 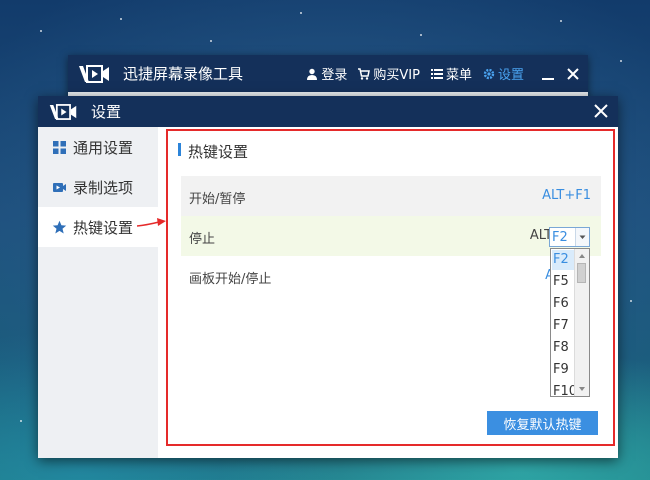 I want to click on main-title-bar: 迅捷屏幕录像工具 登录 购买VIP 菜单 设置, so click(x=328, y=73).